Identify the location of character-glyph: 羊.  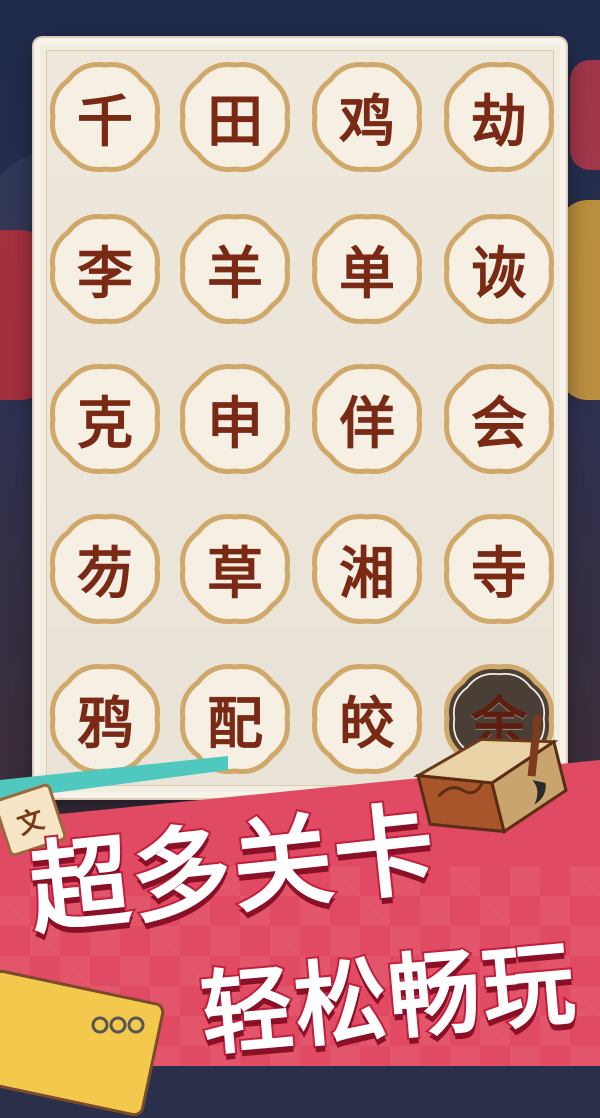
(235, 274).